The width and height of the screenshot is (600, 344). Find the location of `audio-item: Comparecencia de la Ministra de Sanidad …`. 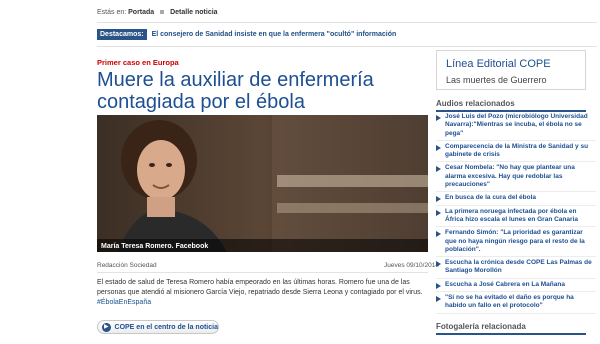

audio-item: Comparecencia de la Ministra de Sanidad … is located at coordinates (516, 153).